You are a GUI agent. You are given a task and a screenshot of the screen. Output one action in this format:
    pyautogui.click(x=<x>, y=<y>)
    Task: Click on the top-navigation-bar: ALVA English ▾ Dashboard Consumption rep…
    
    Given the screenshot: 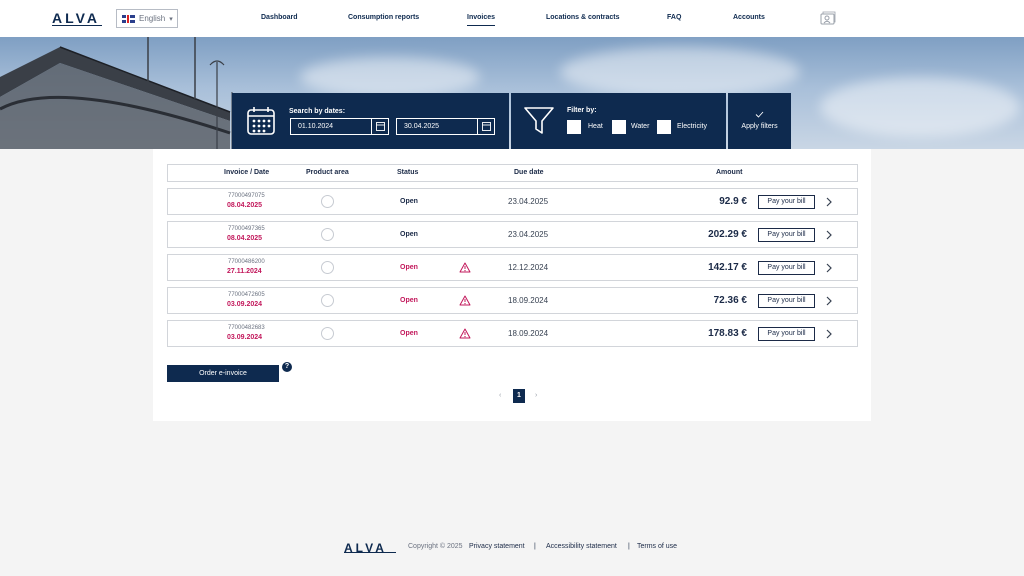 What is the action you would take?
    pyautogui.click(x=512, y=18)
    